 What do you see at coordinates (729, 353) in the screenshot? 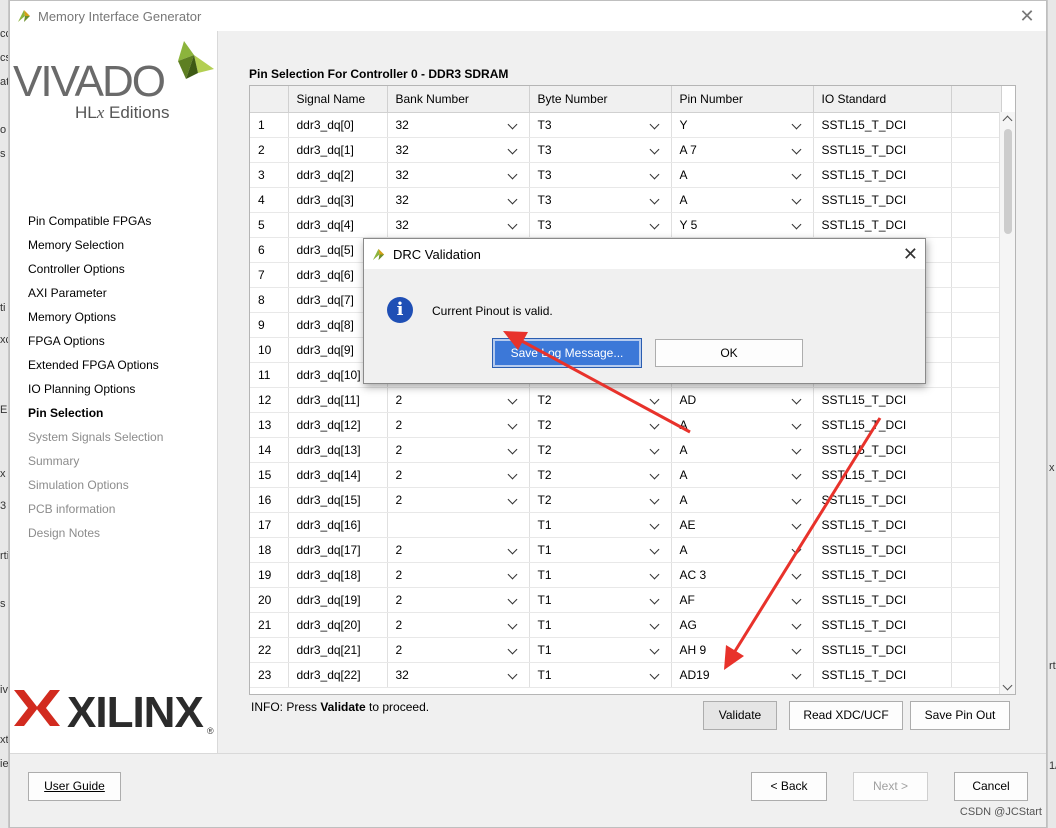
I see `ok-button: OK` at bounding box center [729, 353].